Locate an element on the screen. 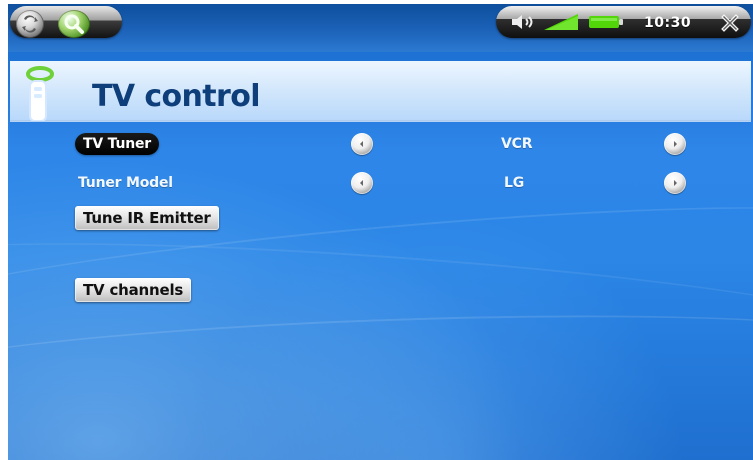 The height and width of the screenshot is (460, 753). tuner-model-value: LG is located at coordinates (514, 183).